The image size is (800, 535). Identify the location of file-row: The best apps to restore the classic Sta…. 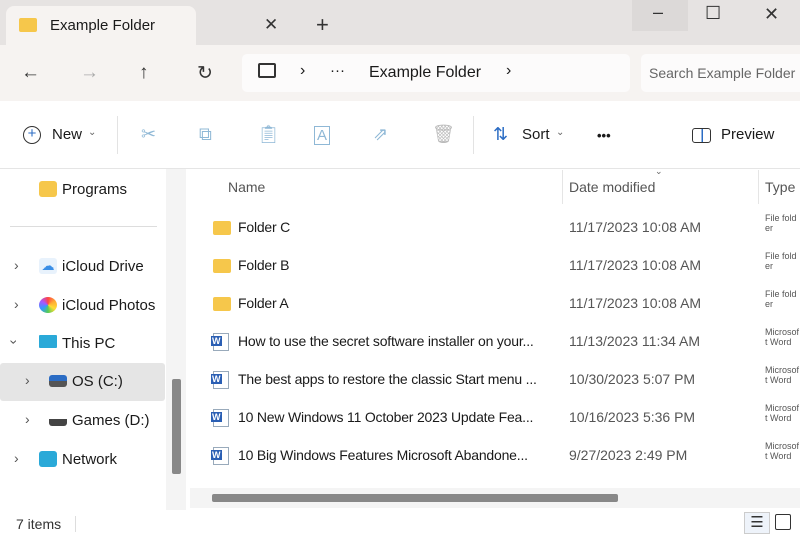
(495, 380).